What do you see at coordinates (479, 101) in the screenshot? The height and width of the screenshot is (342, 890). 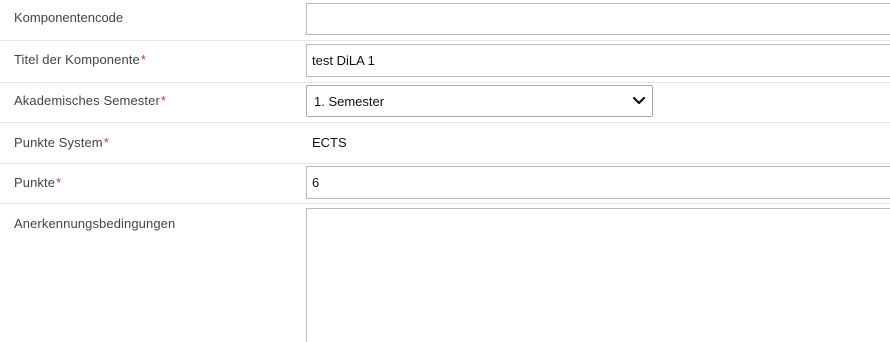 I see `academic-semester-select: 1. Semester` at bounding box center [479, 101].